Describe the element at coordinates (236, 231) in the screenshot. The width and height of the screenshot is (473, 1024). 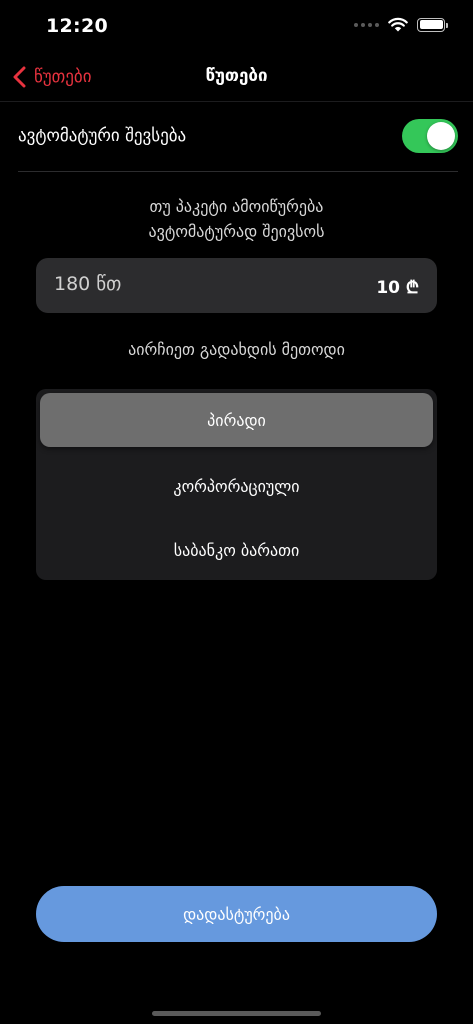
I see `hint-line-2: ავტომატურად შეივსოს` at that location.